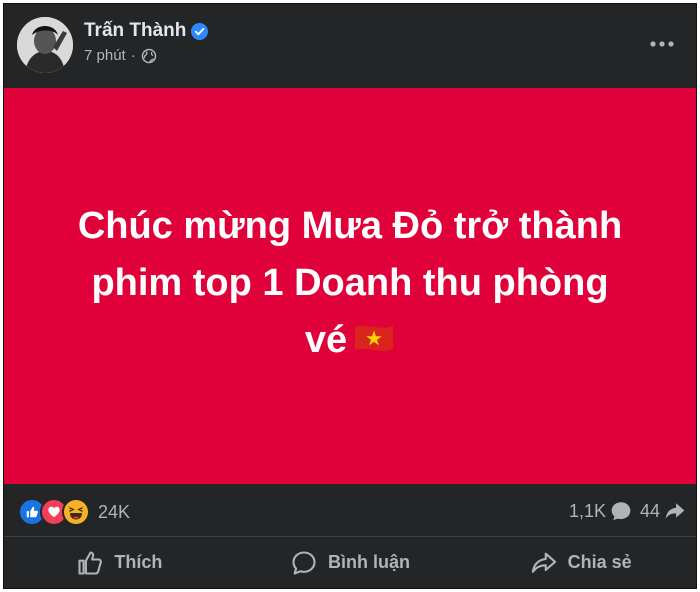 The image size is (700, 592). What do you see at coordinates (350, 510) in the screenshot?
I see `post-stats: 24K 1,1K 44` at bounding box center [350, 510].